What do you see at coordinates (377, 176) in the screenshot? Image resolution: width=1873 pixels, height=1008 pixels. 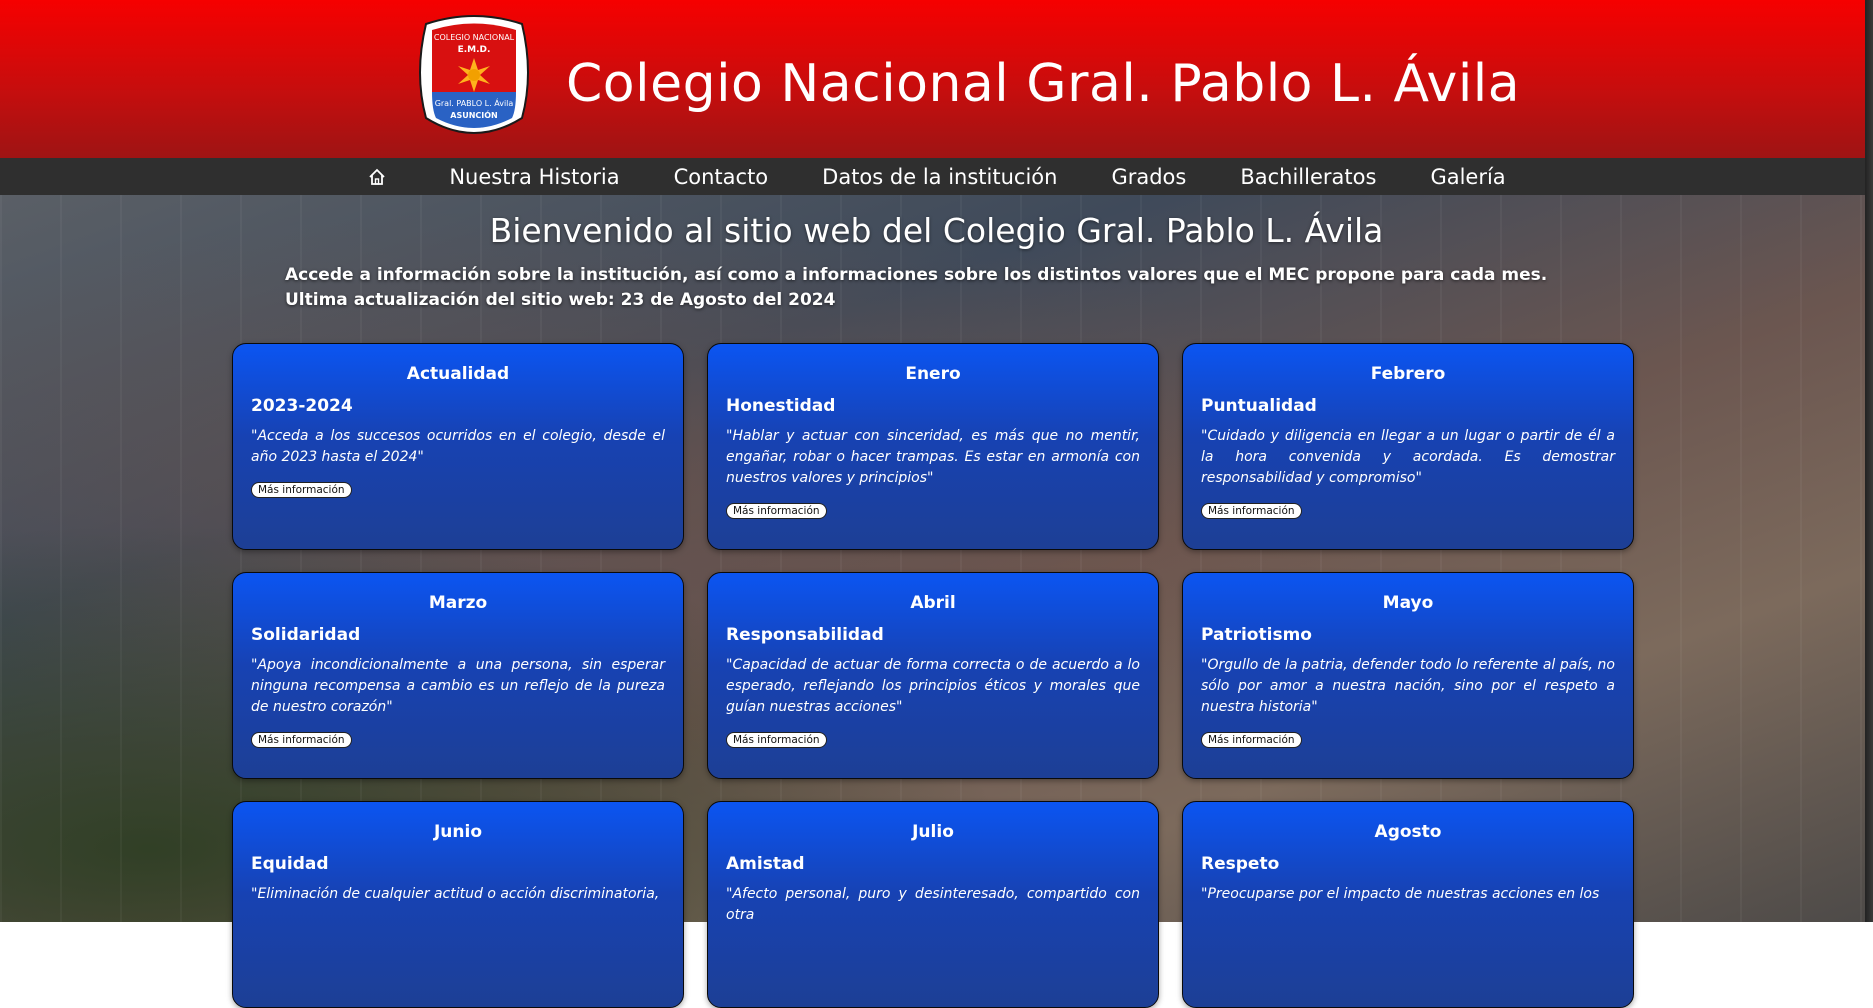 I see `home-icon` at bounding box center [377, 176].